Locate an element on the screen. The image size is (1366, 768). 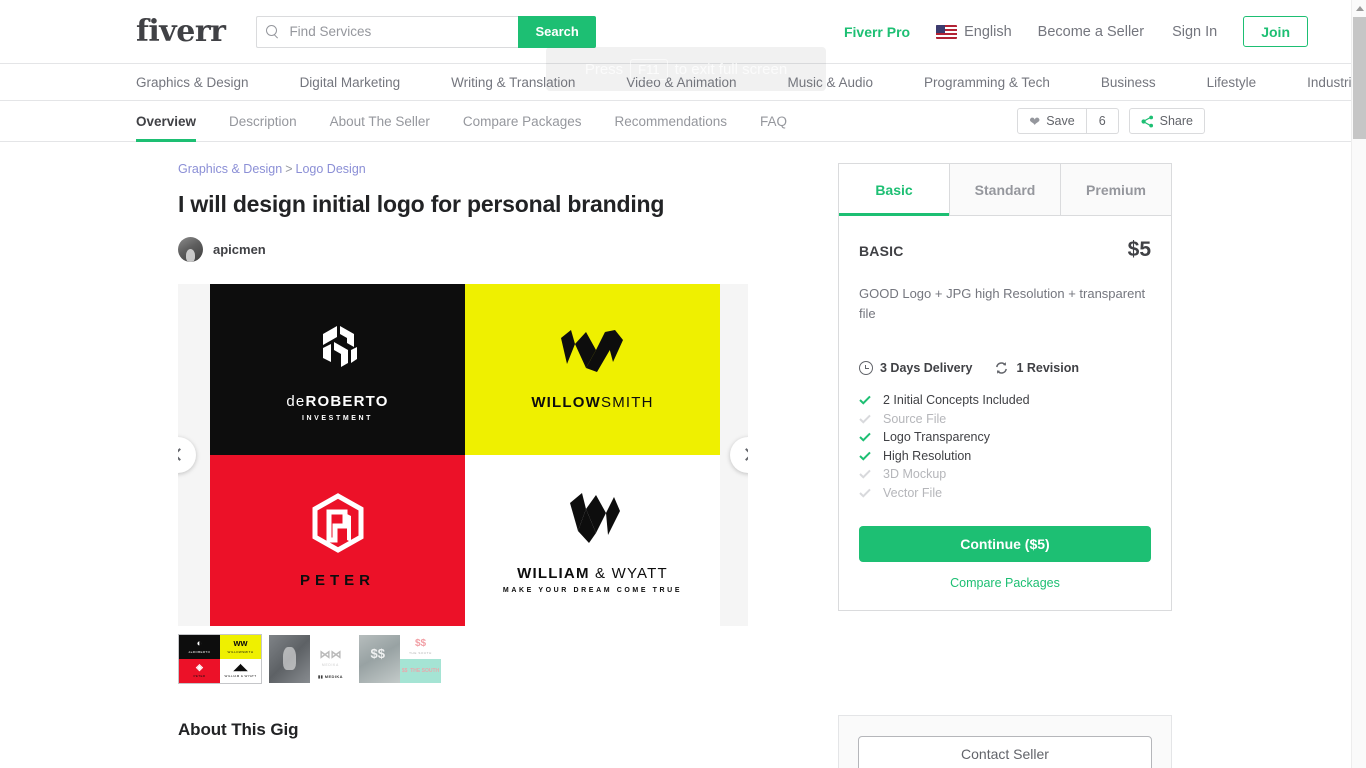
chevron-right-icon is located at coordinates (744, 455).